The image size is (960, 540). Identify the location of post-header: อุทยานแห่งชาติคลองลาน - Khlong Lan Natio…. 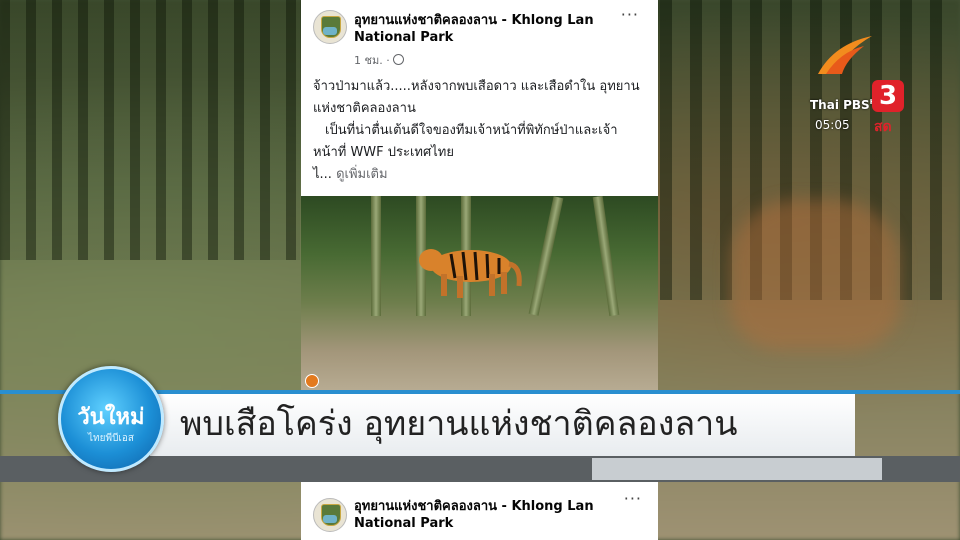
(478, 37).